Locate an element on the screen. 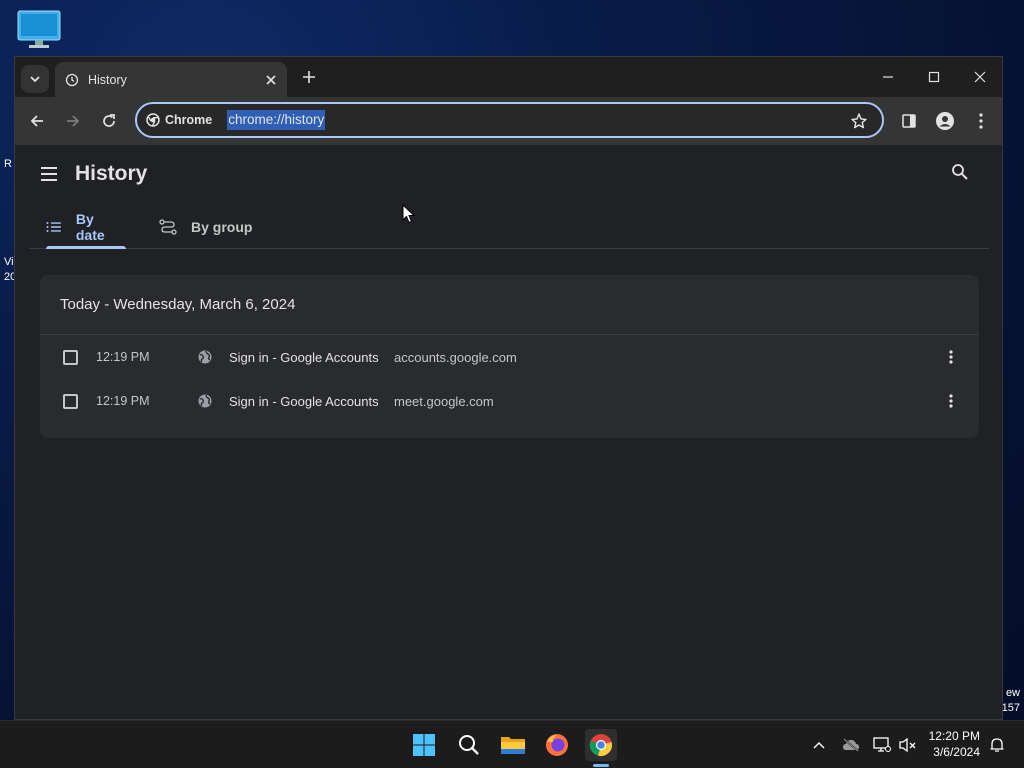  star-icon is located at coordinates (859, 121).